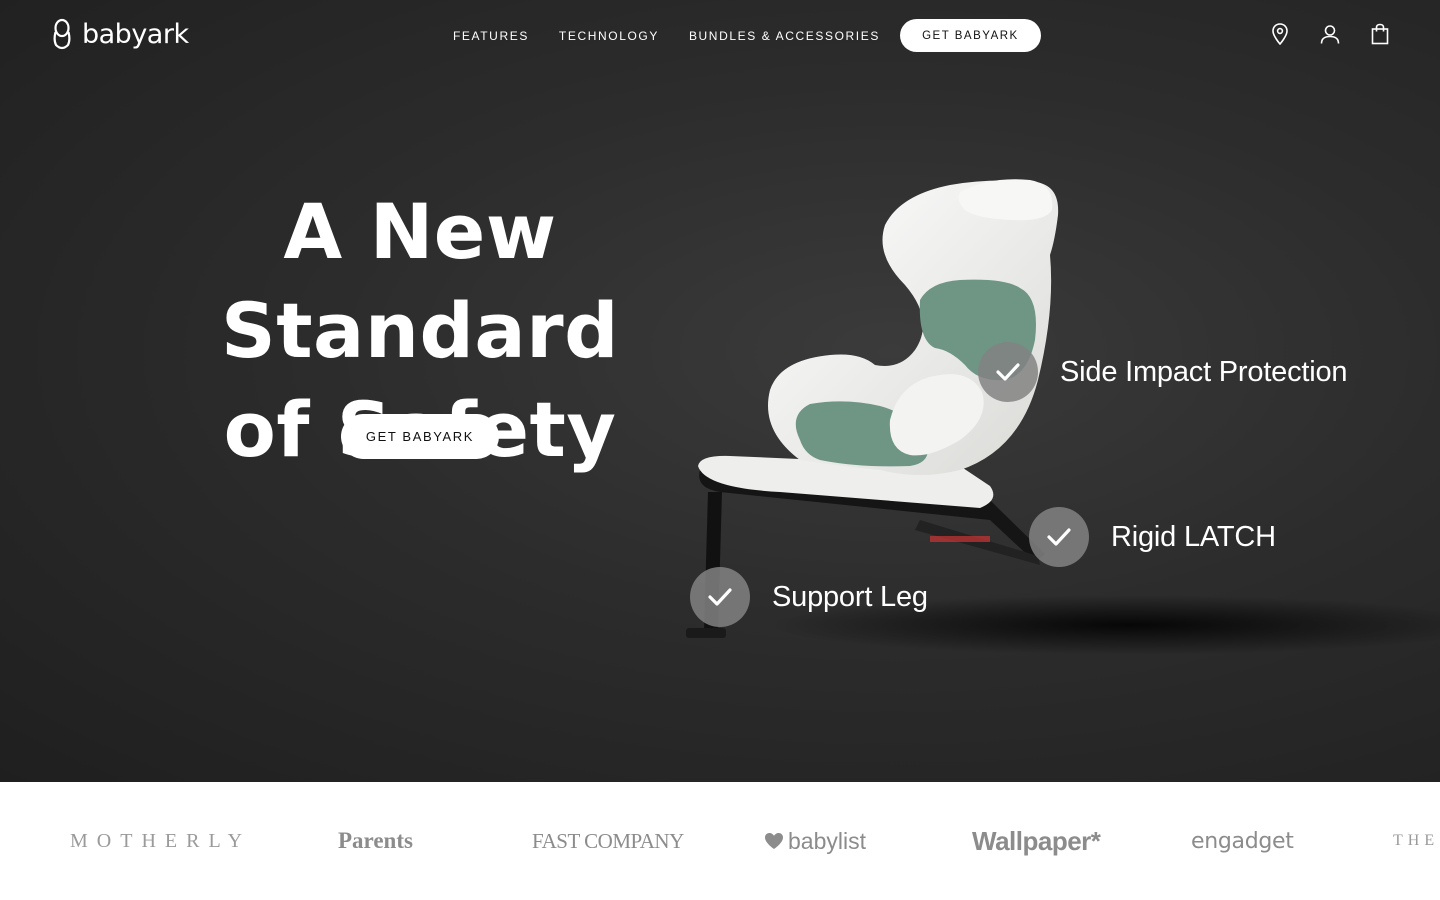 The image size is (1440, 900). Describe the element at coordinates (1416, 840) in the screenshot. I see `press-logo-the: THE` at that location.